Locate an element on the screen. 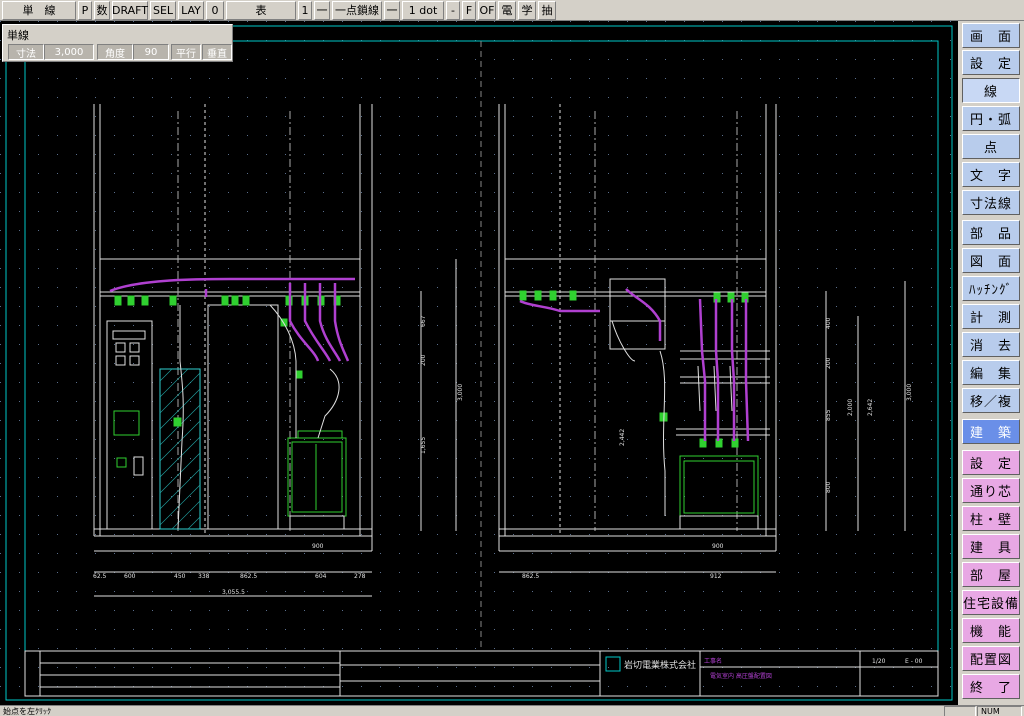  status-hint: 始点を左ｸﾘｯｸ is located at coordinates (27, 711).